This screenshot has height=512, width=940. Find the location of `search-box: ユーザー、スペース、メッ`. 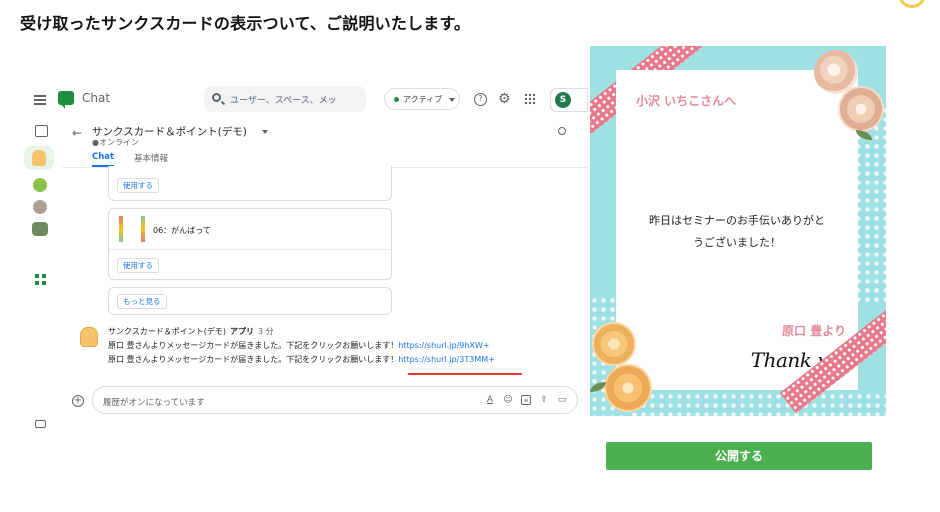

search-box: ユーザー、スペース、メッ is located at coordinates (285, 99).